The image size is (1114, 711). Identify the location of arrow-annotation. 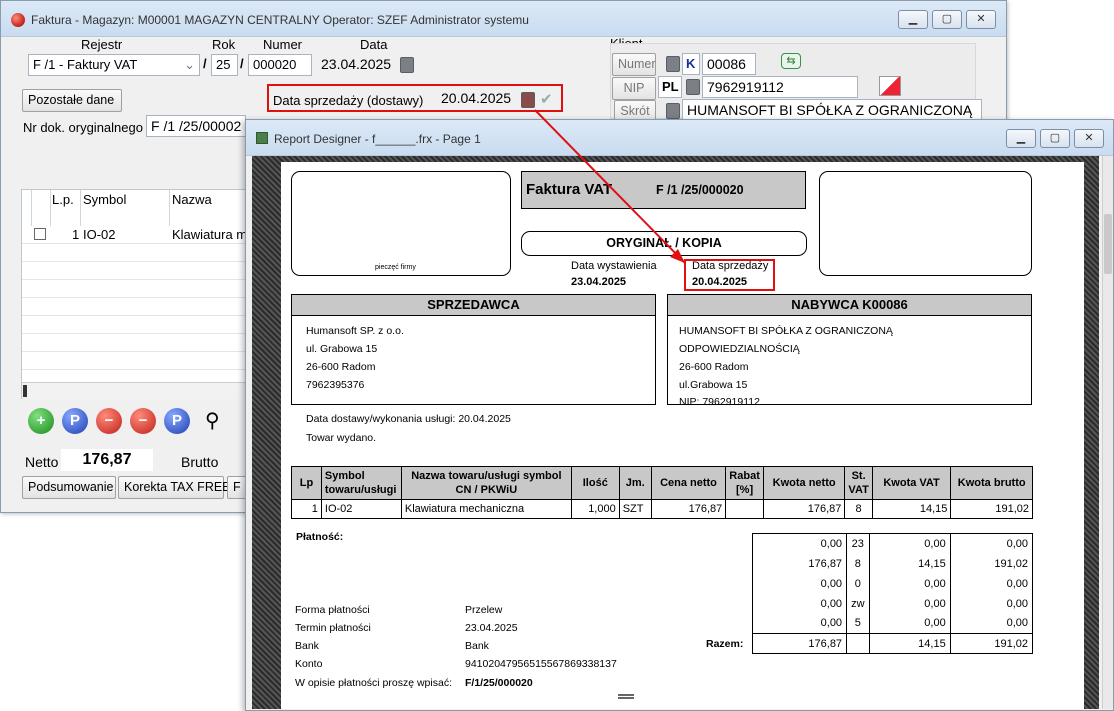
(610, 186).